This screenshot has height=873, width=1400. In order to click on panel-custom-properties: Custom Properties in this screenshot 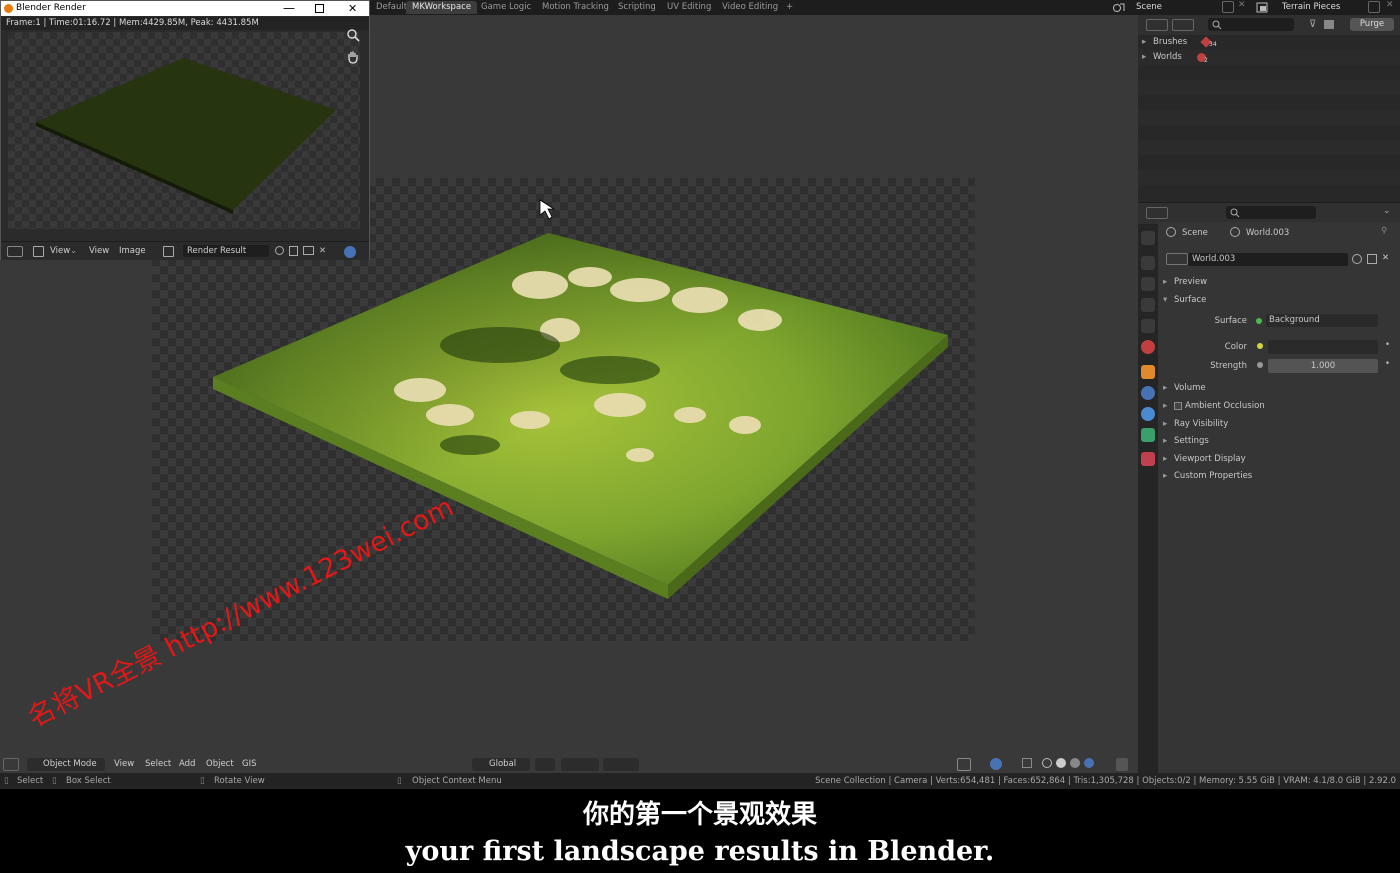, I will do `click(1213, 476)`.